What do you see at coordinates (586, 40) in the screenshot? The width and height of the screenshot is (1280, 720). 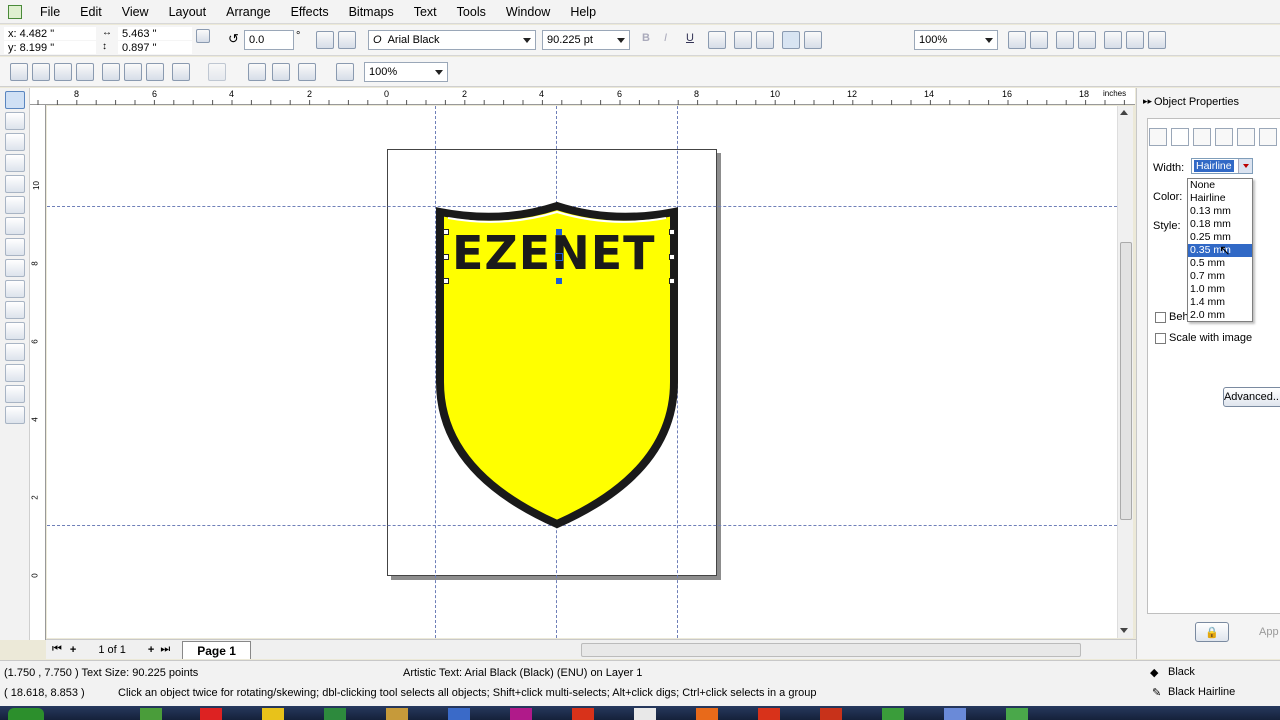 I see `font-size-list: 90.225 pt` at bounding box center [586, 40].